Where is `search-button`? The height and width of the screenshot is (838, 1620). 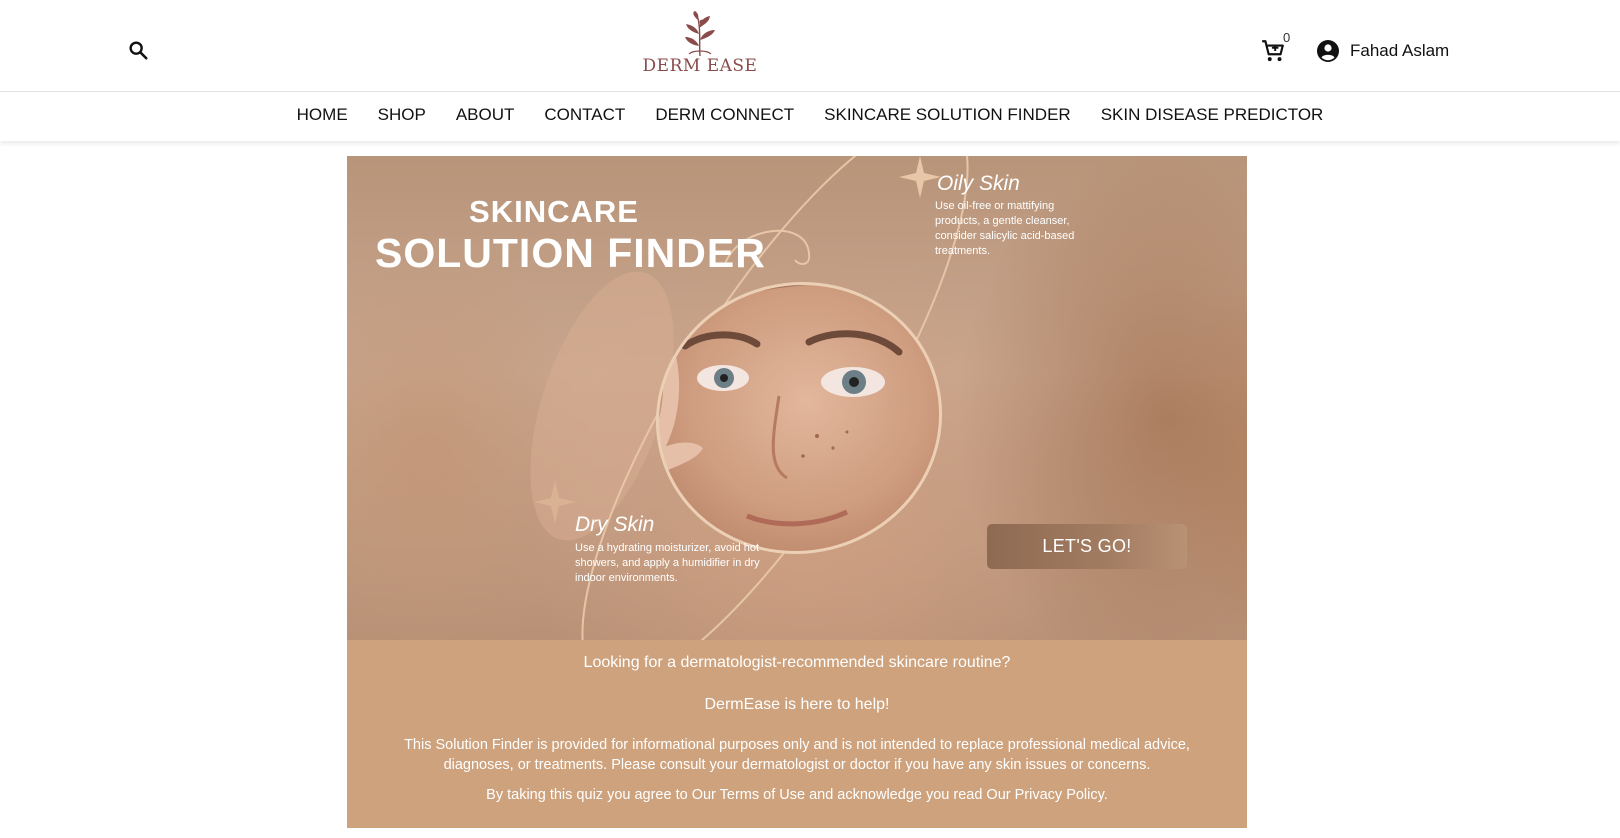 search-button is located at coordinates (138, 50).